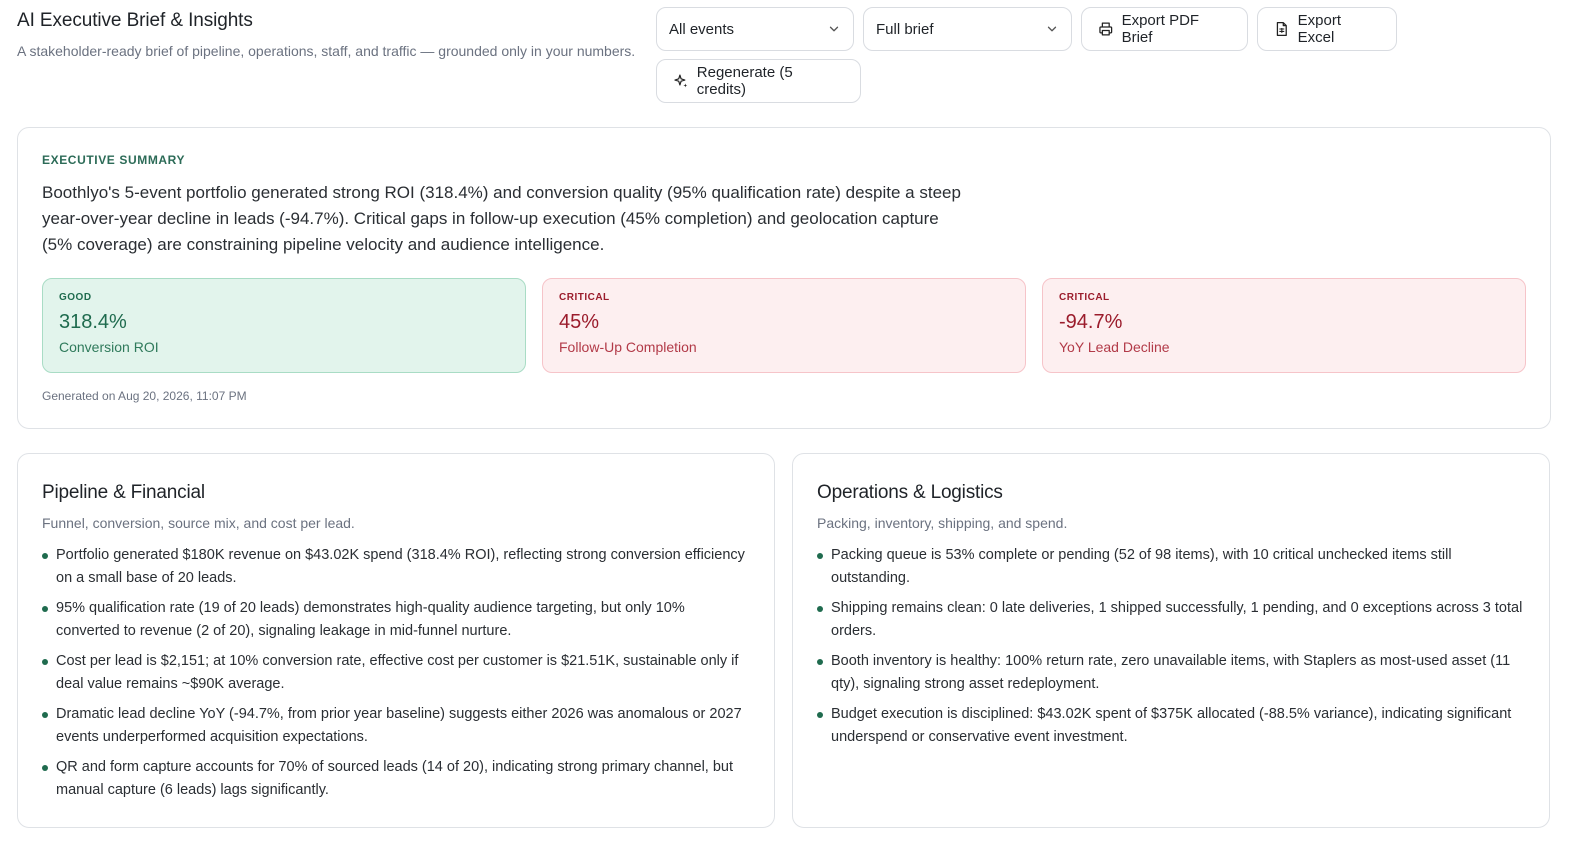 This screenshot has width=1571, height=842. I want to click on export-excel-button: Export Excel, so click(1327, 29).